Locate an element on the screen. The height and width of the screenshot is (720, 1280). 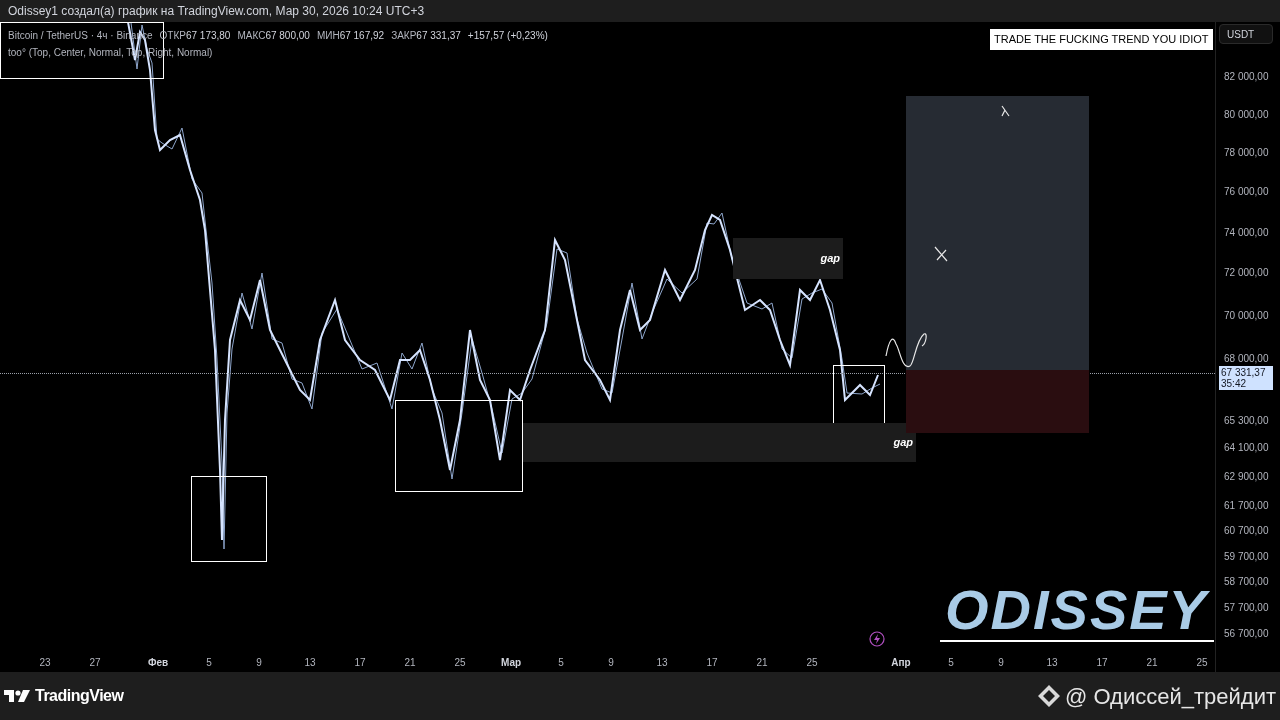
diamond-icon is located at coordinates (1049, 696).